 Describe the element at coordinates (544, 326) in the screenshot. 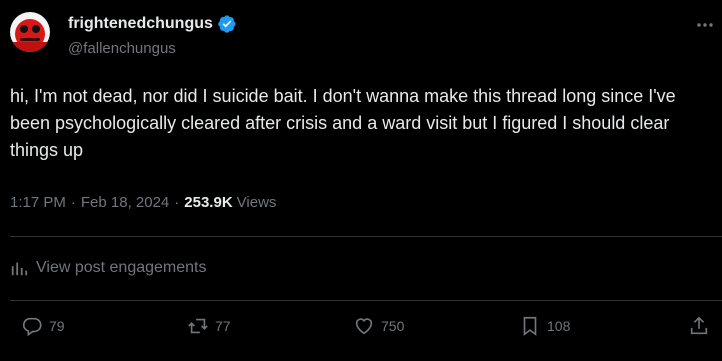

I see `bookmark-button: 108` at that location.